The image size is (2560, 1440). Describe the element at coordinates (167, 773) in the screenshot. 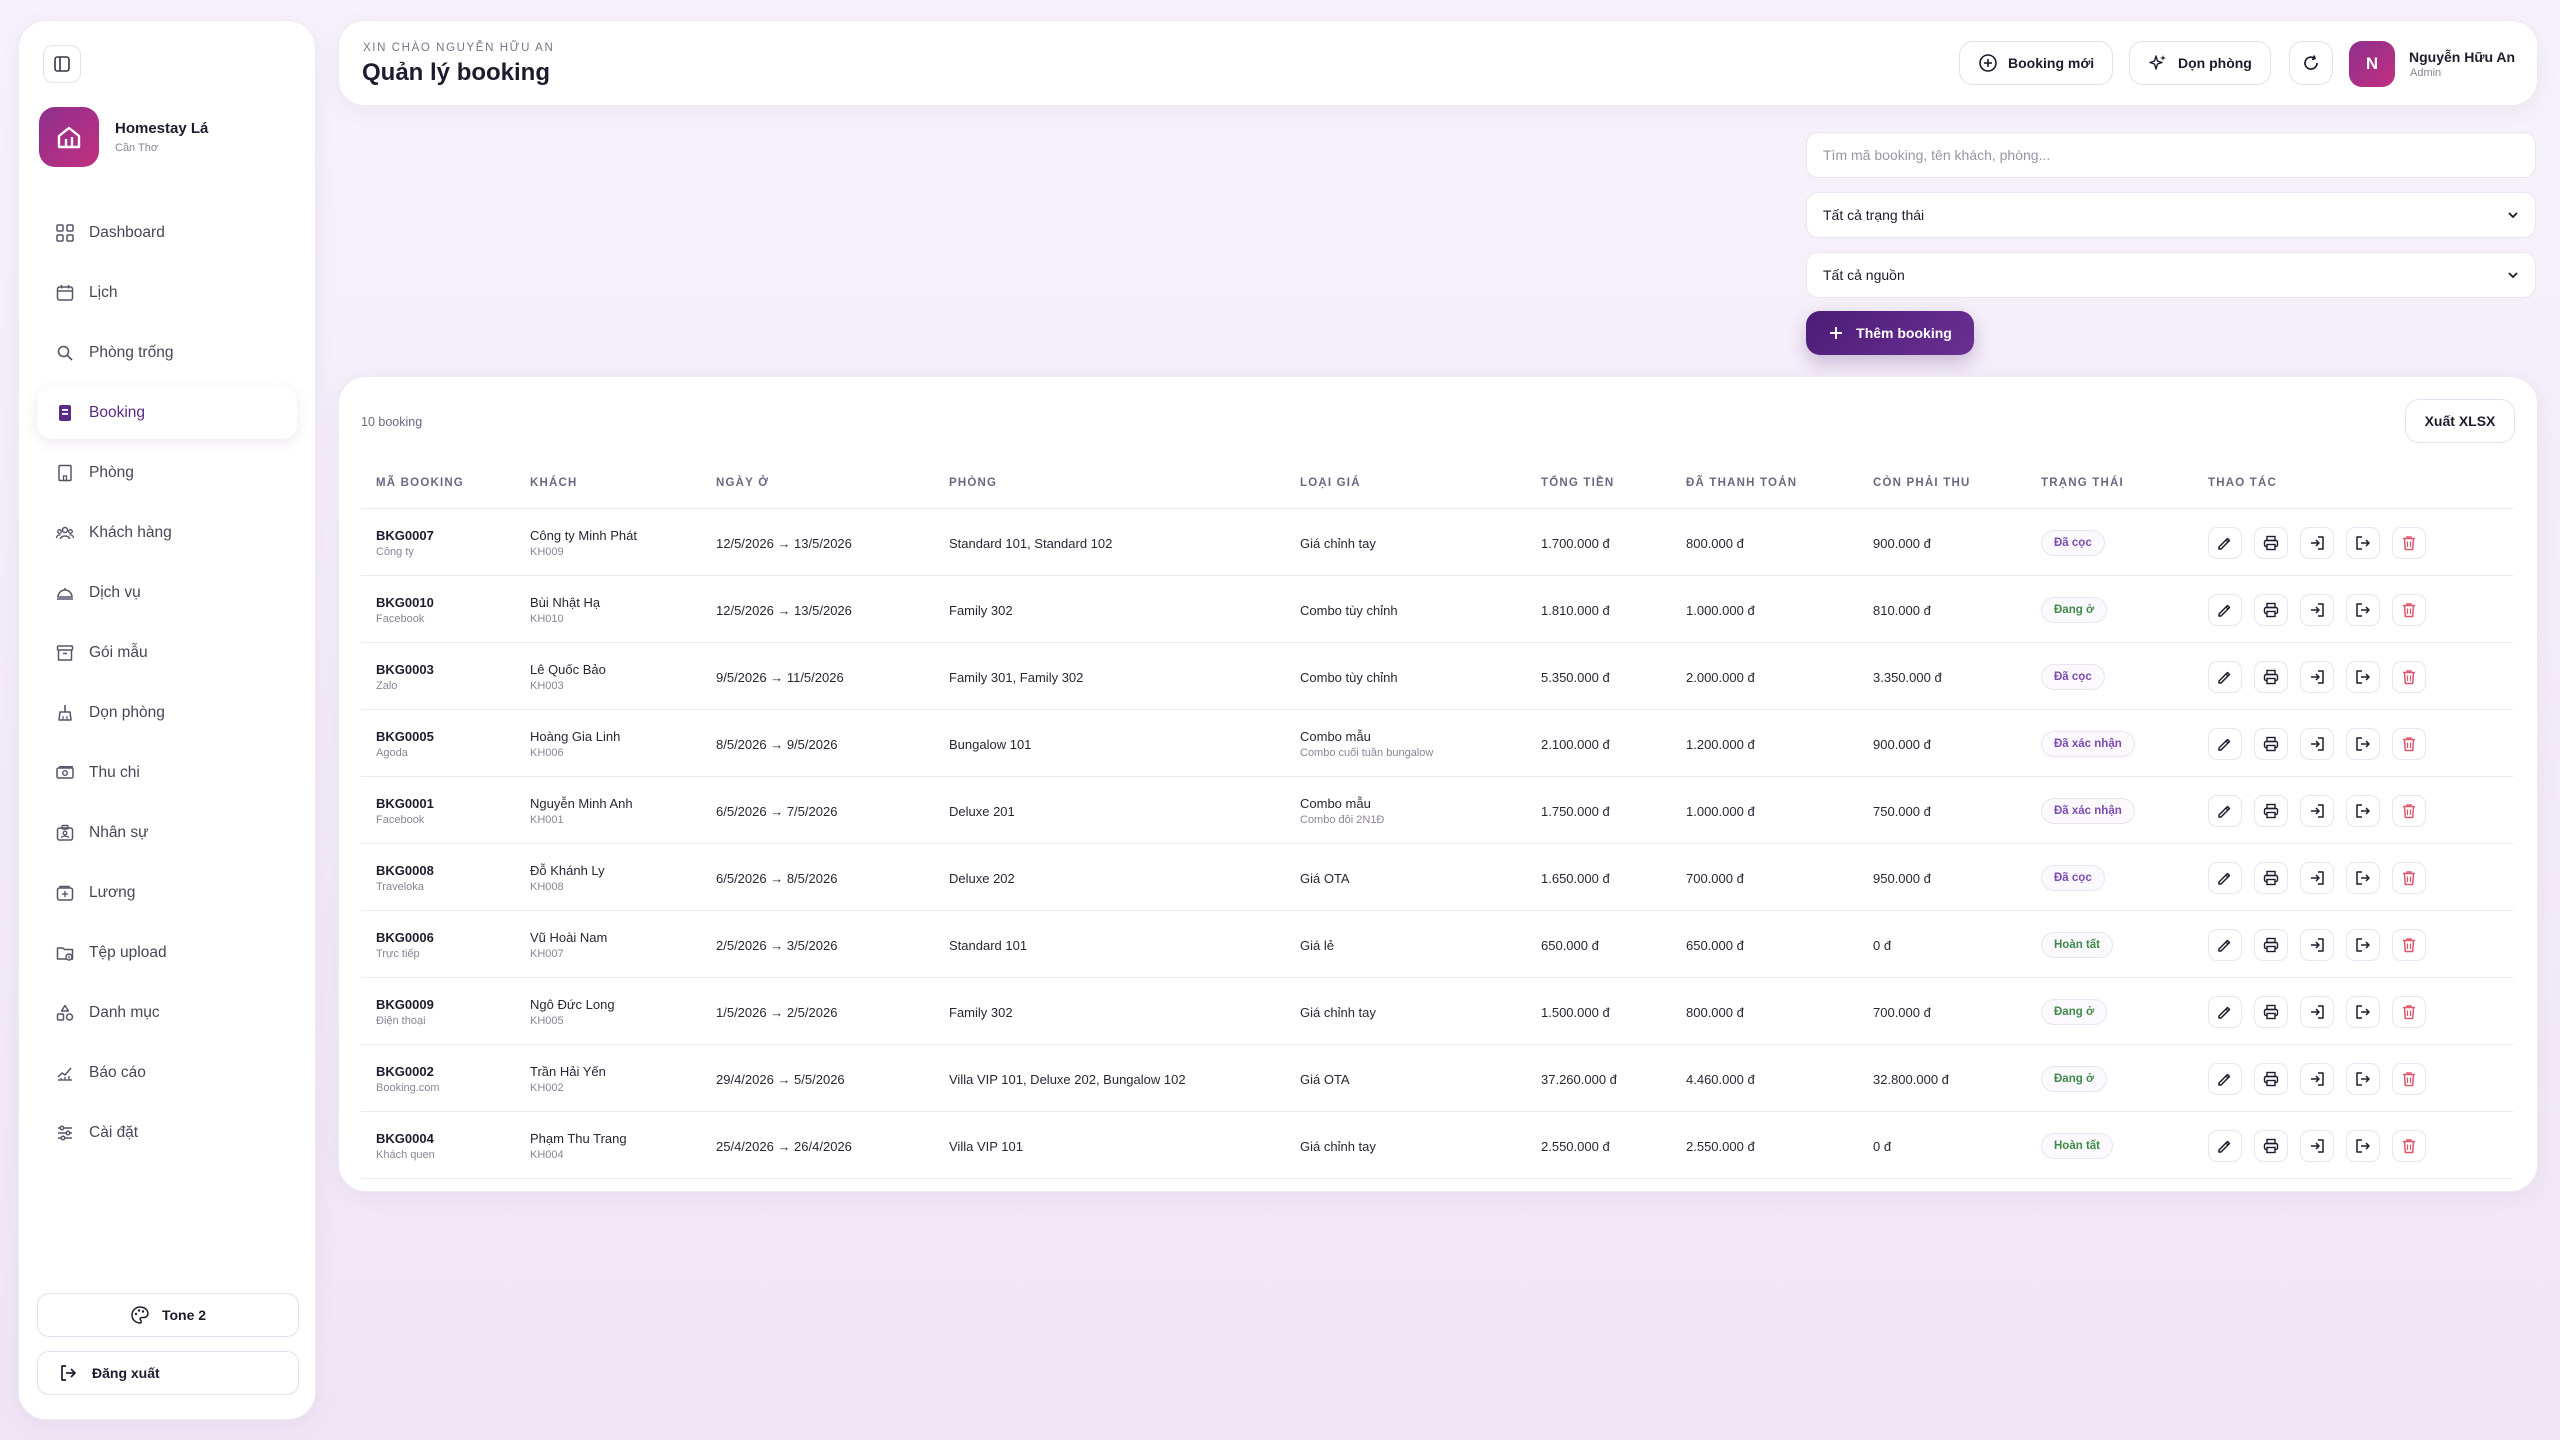

I see `sidebar-item-money: Thu chi` at that location.